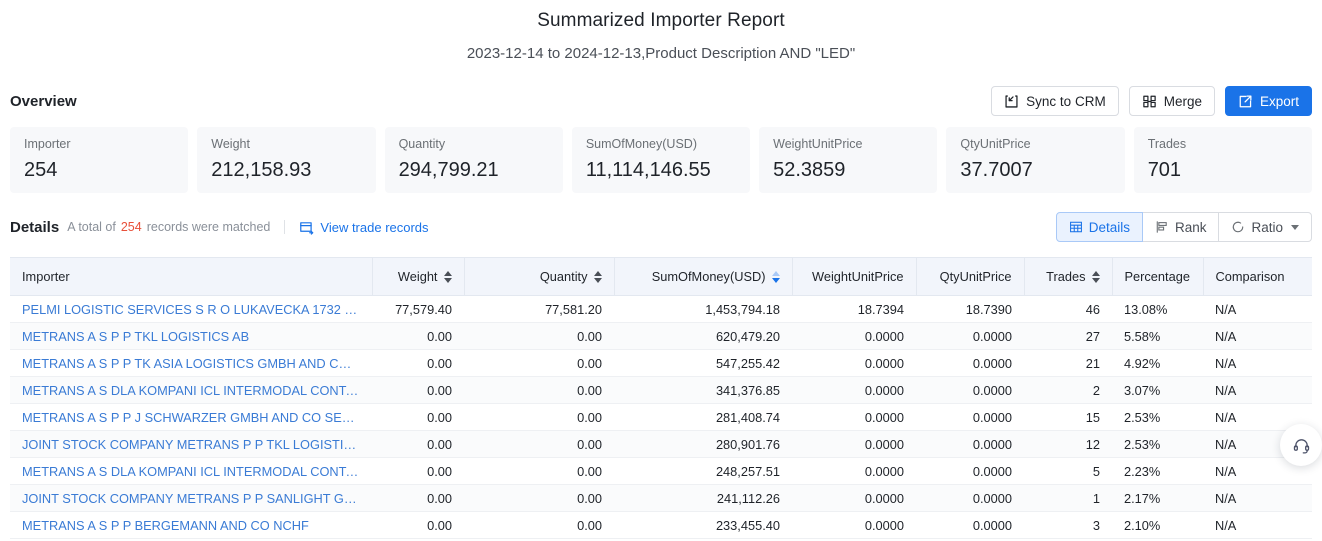 The image size is (1322, 541). Describe the element at coordinates (1095, 276) in the screenshot. I see `sort-trades-icon` at that location.